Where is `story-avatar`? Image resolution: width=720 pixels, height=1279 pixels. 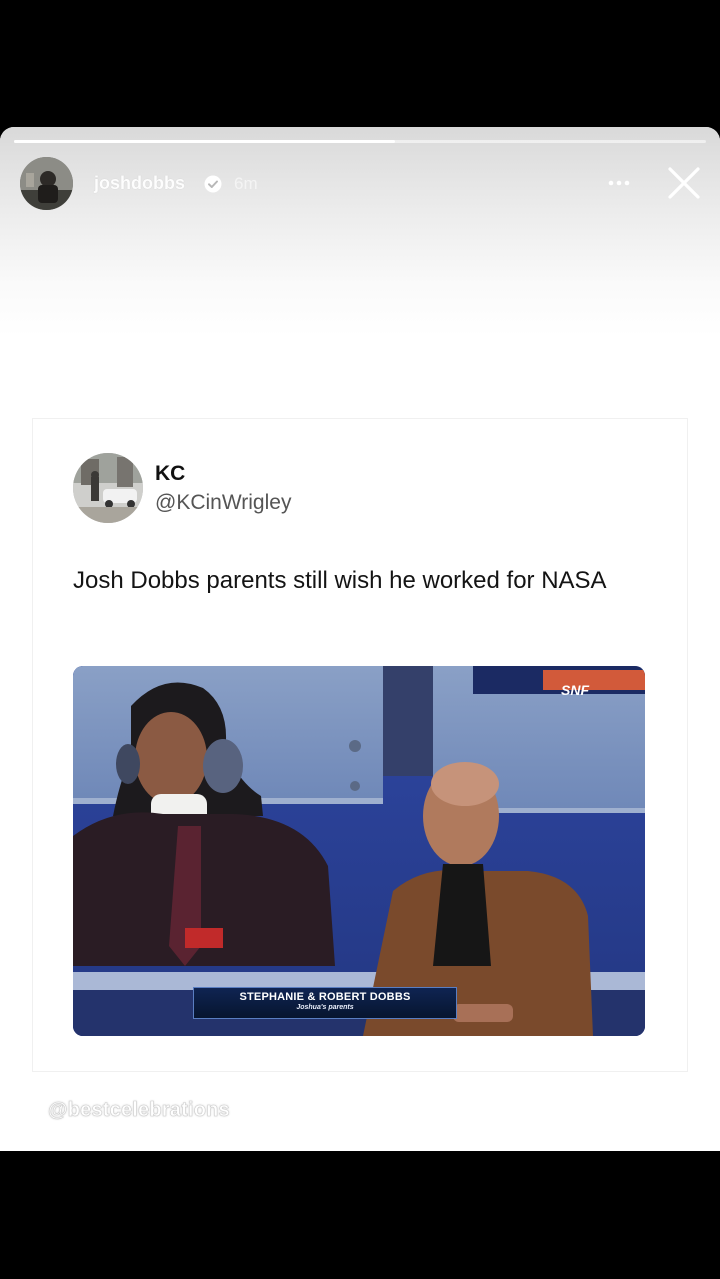
story-avatar is located at coordinates (46, 183).